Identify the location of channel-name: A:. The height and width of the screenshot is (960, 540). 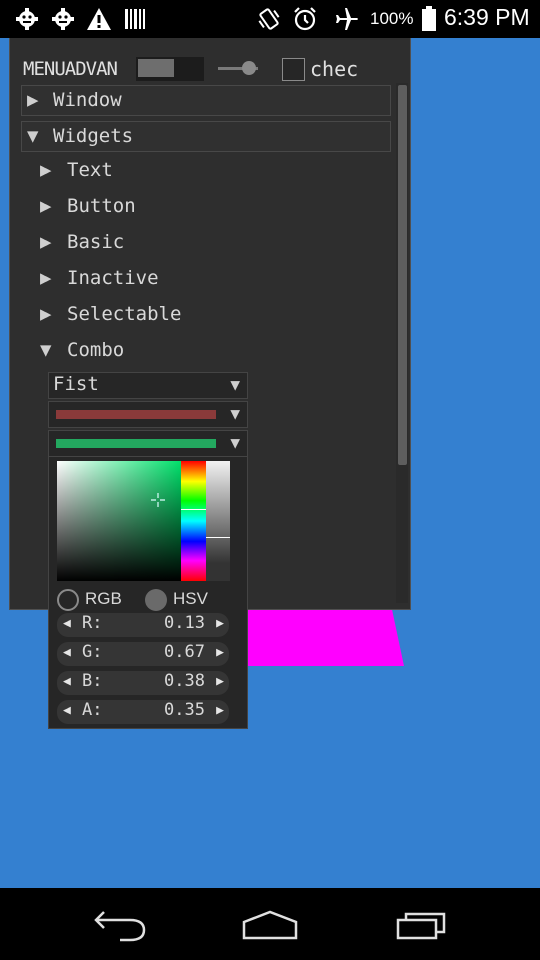
(92, 710).